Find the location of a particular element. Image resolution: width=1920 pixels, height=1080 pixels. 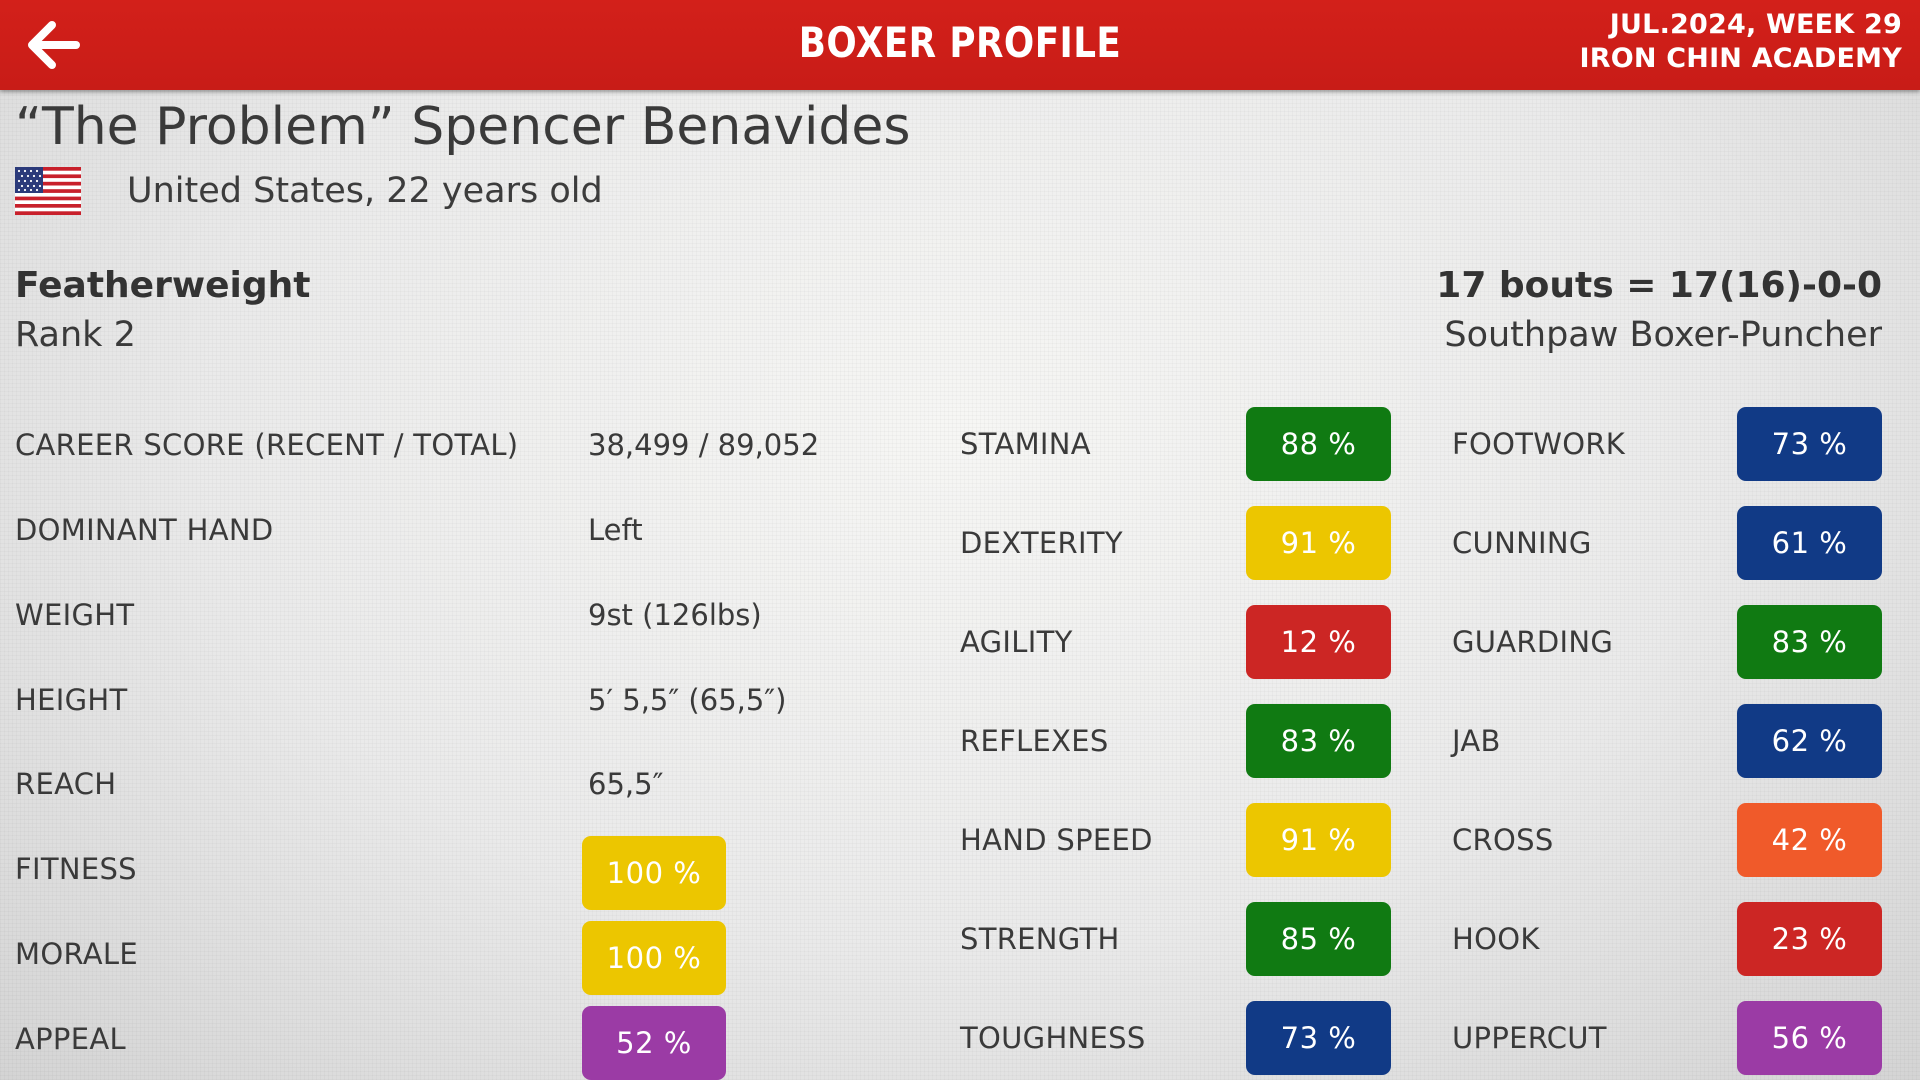

back-button is located at coordinates (53, 45).